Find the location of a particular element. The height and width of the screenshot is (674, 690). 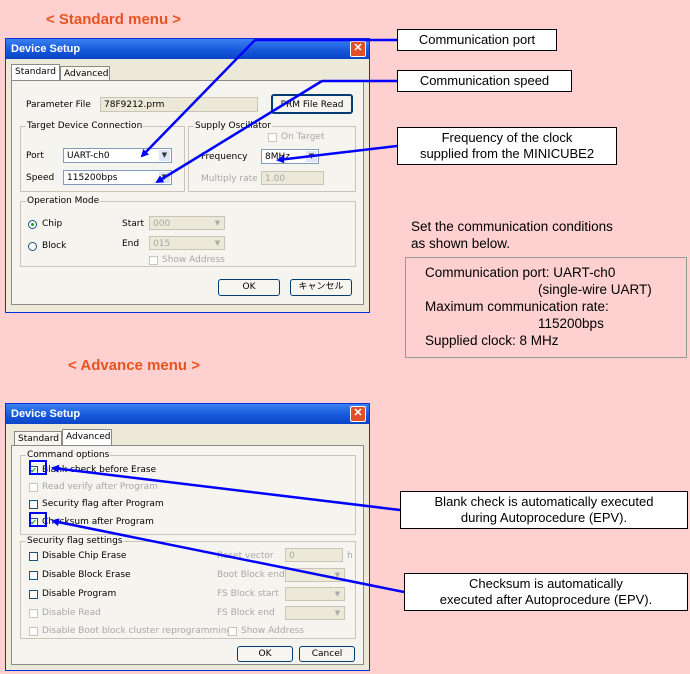

checksum-arrow is located at coordinates (228, 556).